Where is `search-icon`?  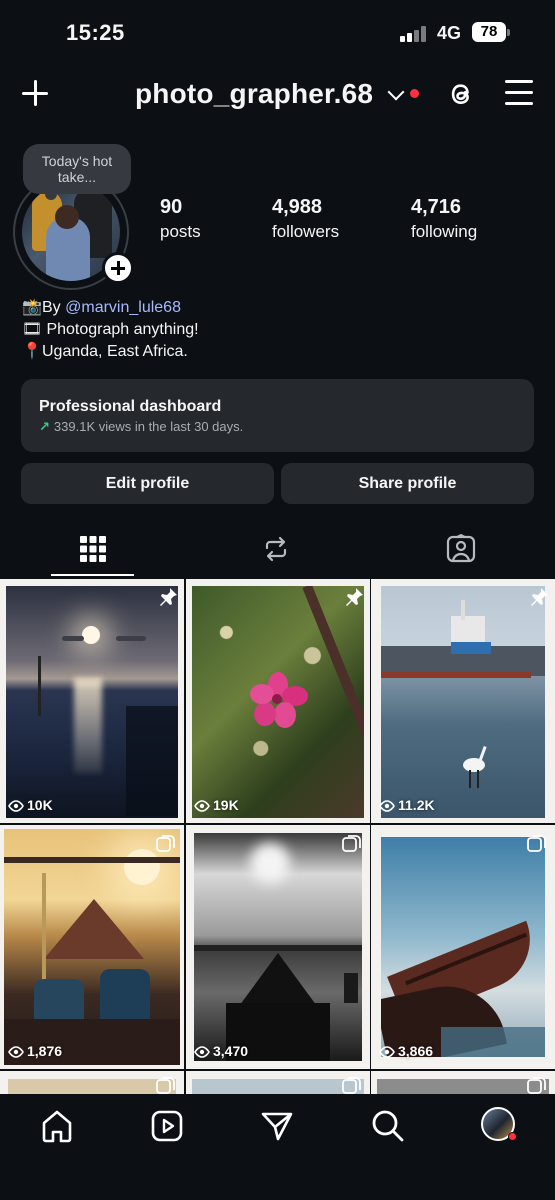 search-icon is located at coordinates (388, 1126).